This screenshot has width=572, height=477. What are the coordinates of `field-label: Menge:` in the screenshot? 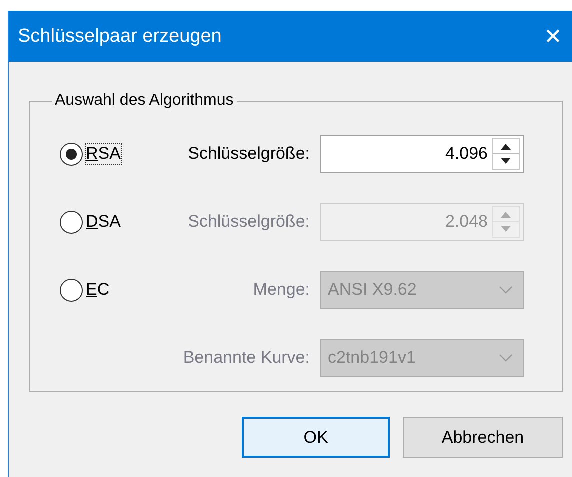 It's located at (281, 290).